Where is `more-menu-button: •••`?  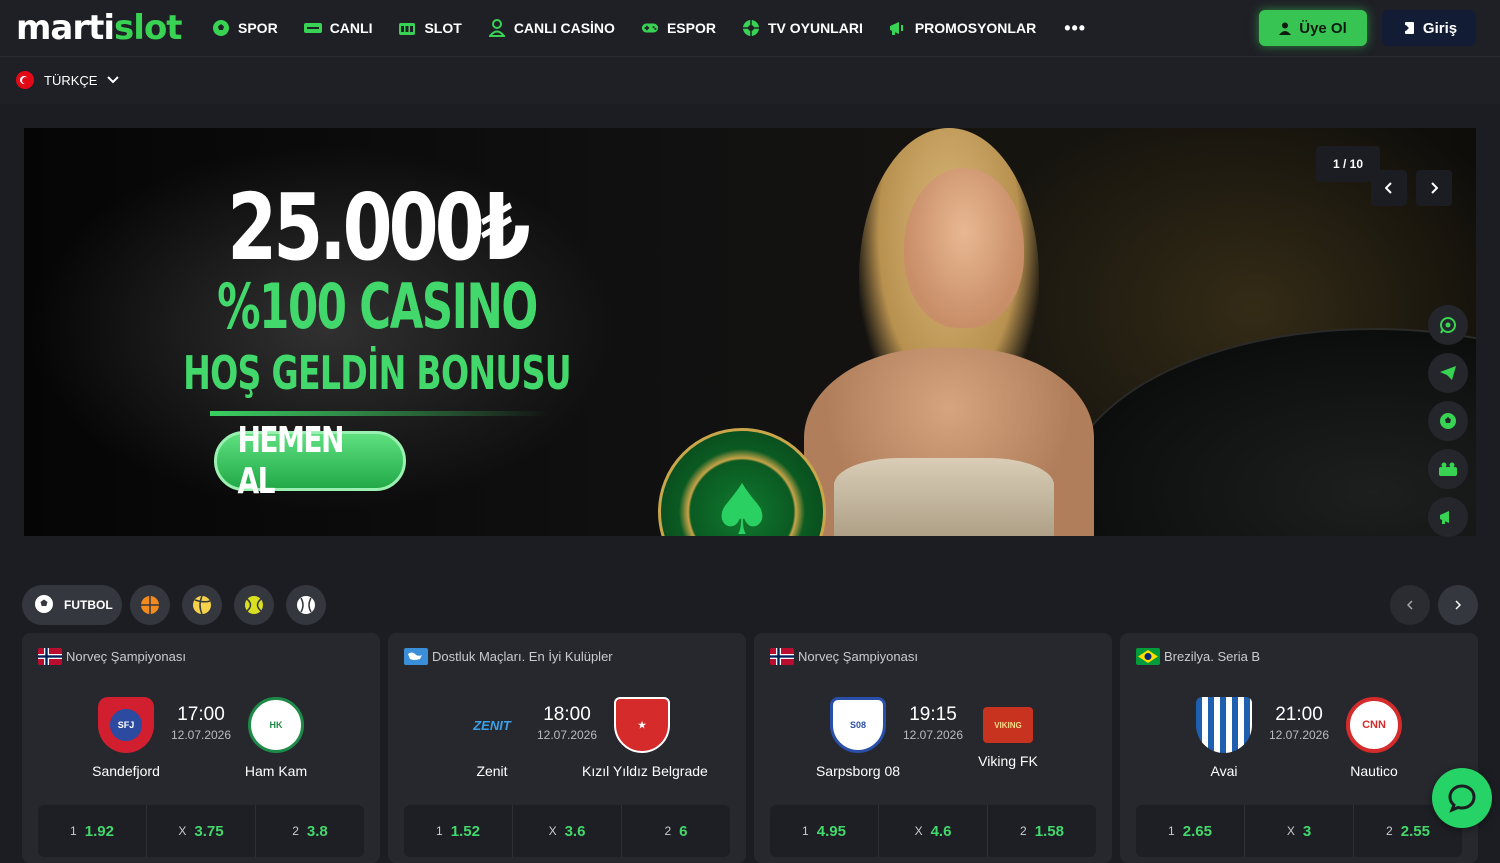
more-menu-button: ••• is located at coordinates (1075, 28).